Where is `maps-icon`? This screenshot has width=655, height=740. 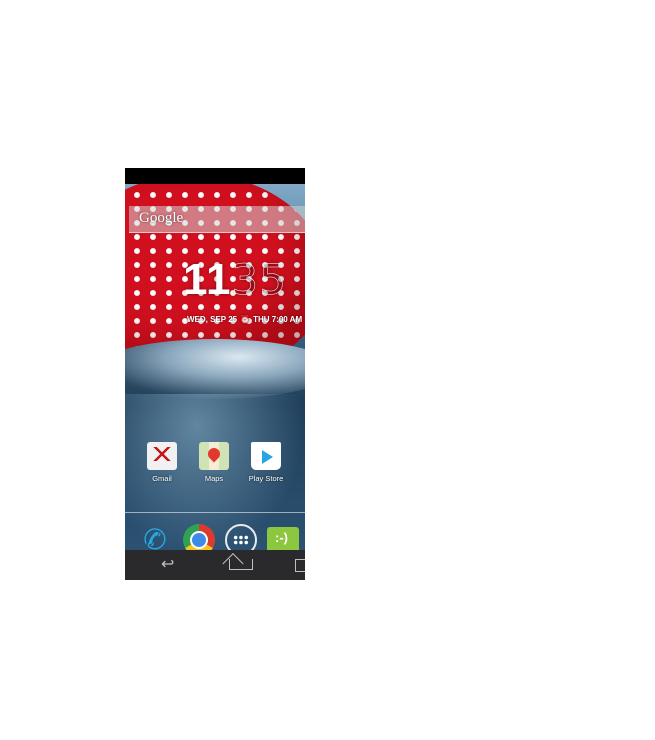 maps-icon is located at coordinates (214, 456).